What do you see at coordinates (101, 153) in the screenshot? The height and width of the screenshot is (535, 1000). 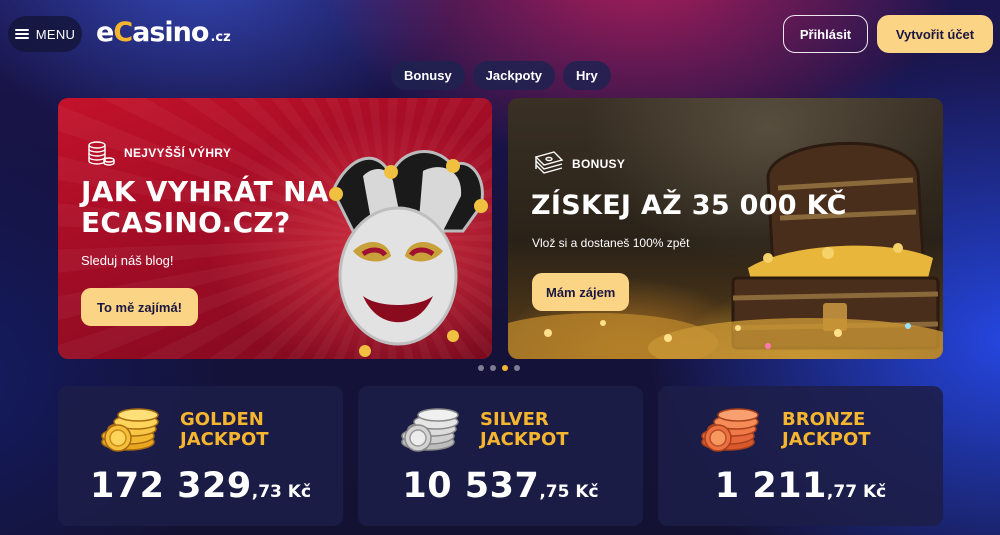 I see `coin-stack-icon` at bounding box center [101, 153].